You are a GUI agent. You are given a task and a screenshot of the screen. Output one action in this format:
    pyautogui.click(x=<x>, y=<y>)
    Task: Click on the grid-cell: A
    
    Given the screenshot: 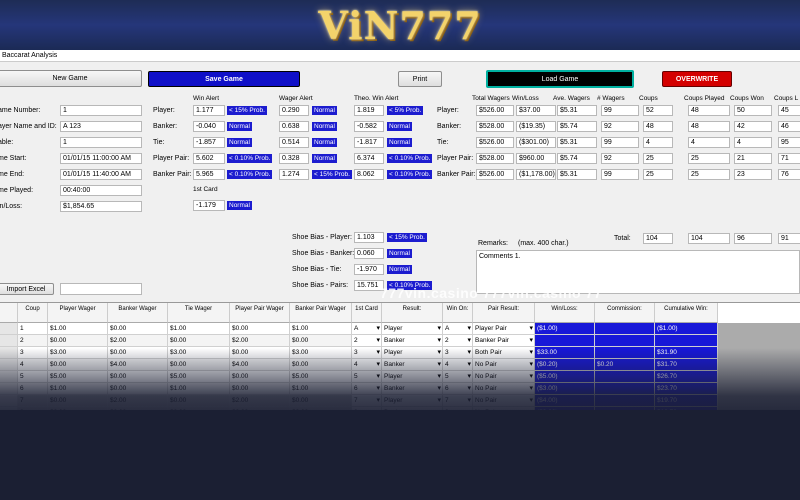 What is the action you would take?
    pyautogui.click(x=367, y=329)
    